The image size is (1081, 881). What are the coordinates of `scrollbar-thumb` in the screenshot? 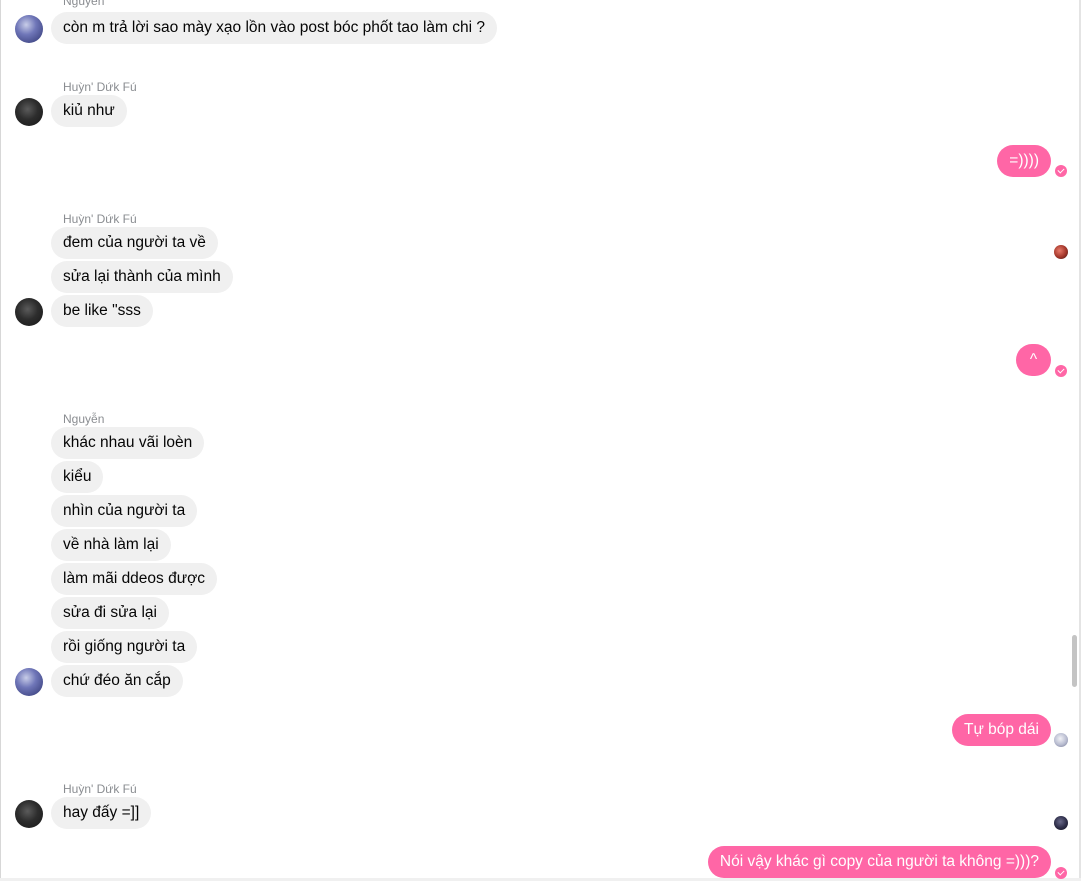 It's located at (1074, 661).